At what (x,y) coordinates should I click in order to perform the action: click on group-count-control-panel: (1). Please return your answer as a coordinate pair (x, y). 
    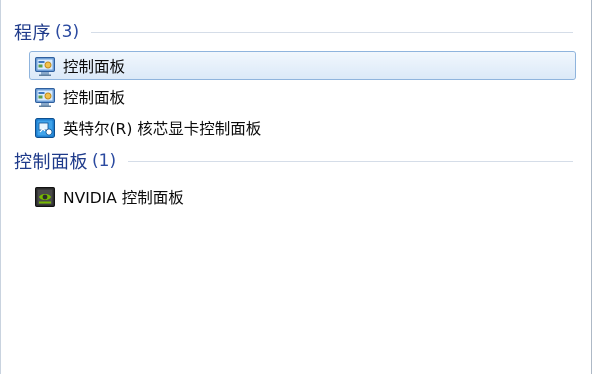
    Looking at the image, I should click on (104, 161).